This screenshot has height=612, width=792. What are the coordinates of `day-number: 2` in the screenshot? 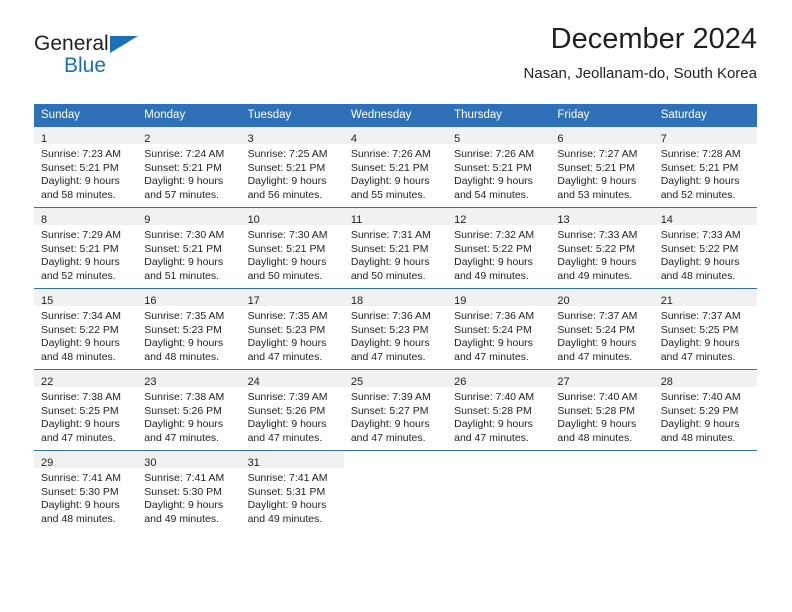 It's located at (147, 139).